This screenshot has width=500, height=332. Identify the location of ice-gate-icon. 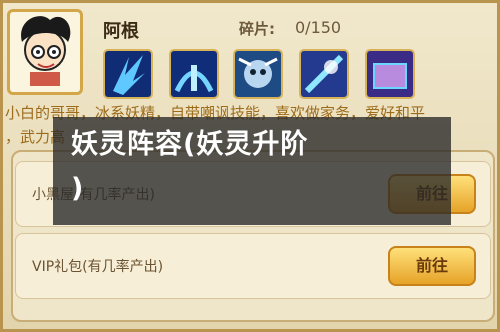
(390, 76).